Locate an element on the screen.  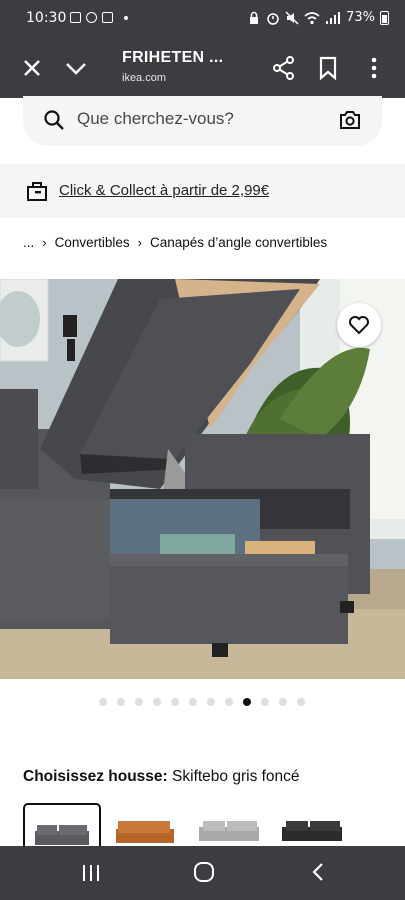
notification-icons is located at coordinates (99, 17).